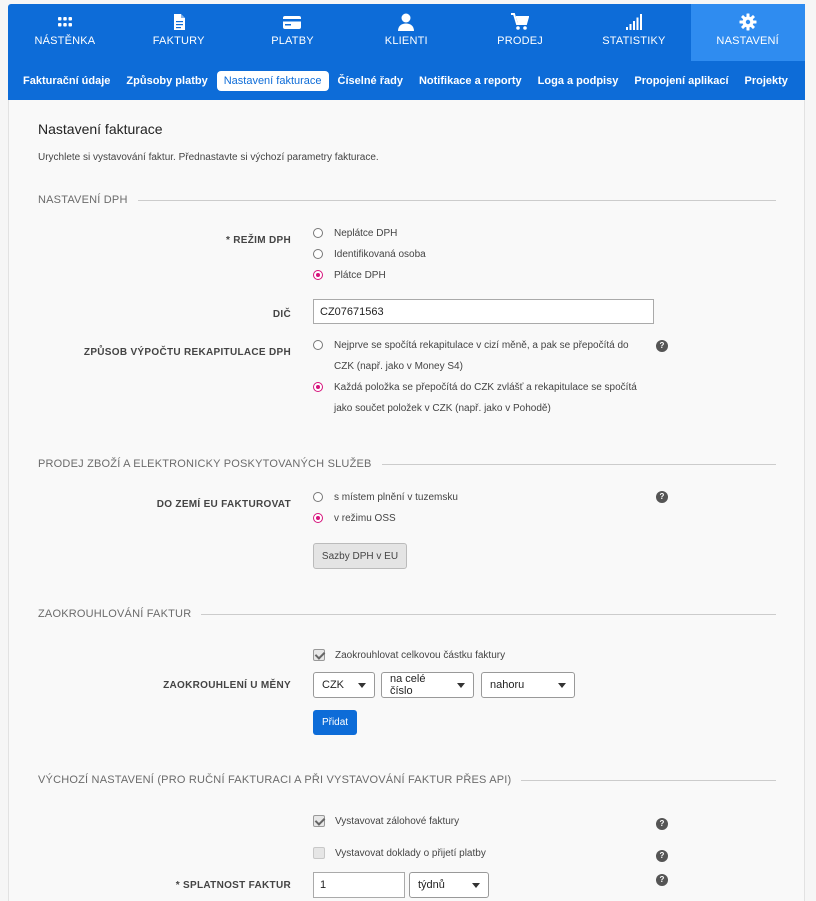 The height and width of the screenshot is (901, 816). What do you see at coordinates (349, 278) in the screenshot?
I see `radio-vat-payer: Plátce DPH` at bounding box center [349, 278].